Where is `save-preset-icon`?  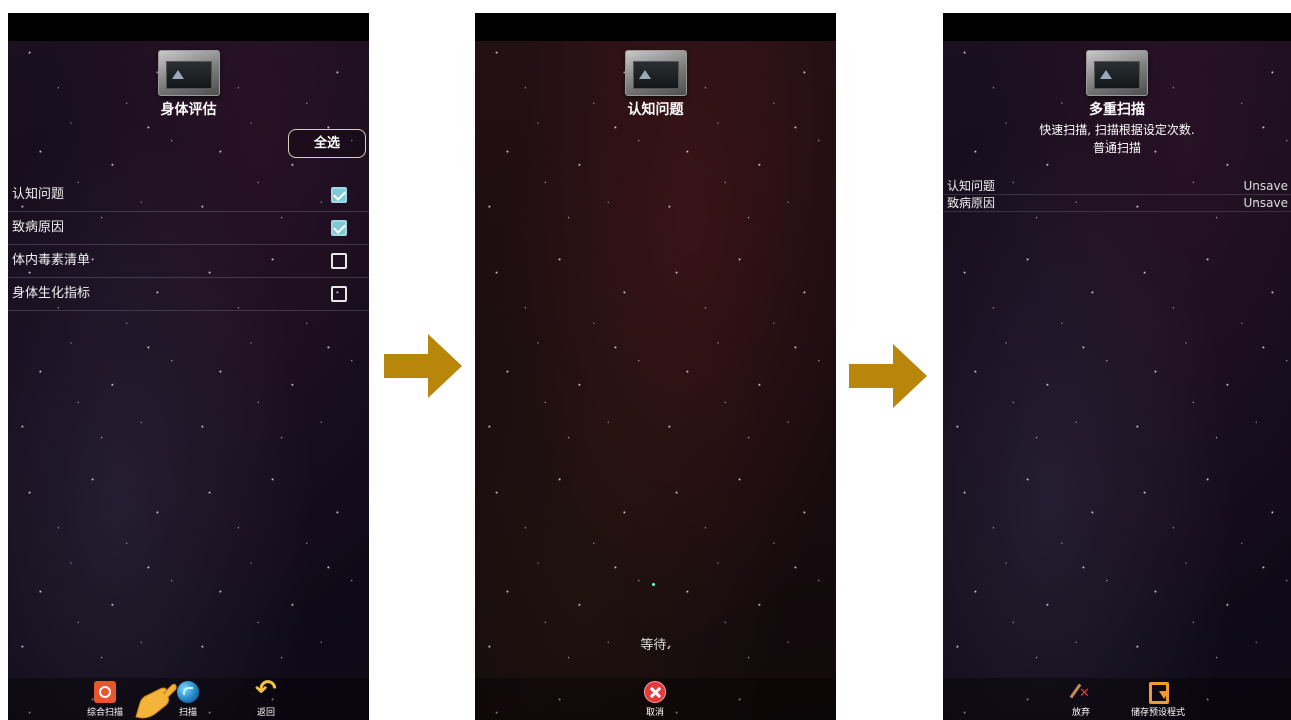
save-preset-icon is located at coordinates (1158, 692).